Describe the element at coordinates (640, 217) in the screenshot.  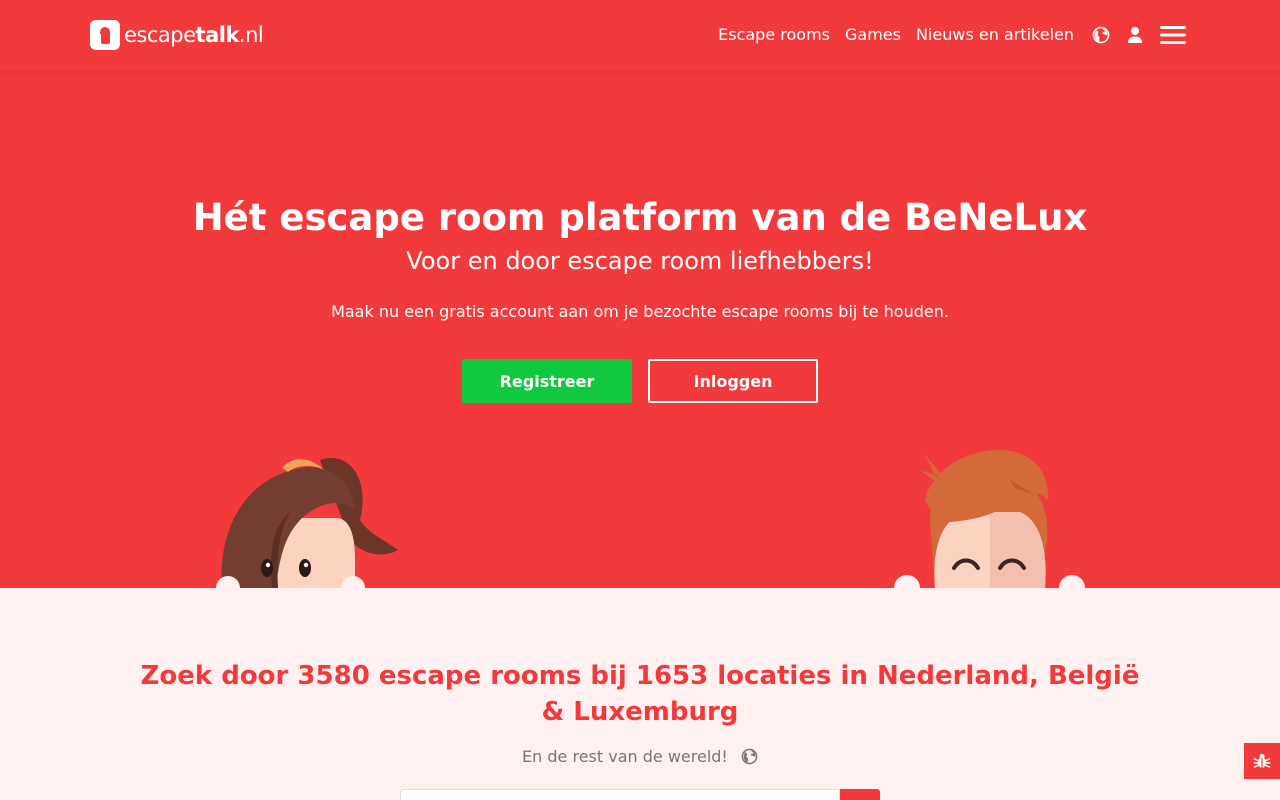
I see `hero-title: Hét escape room platform van de BeNeLux` at that location.